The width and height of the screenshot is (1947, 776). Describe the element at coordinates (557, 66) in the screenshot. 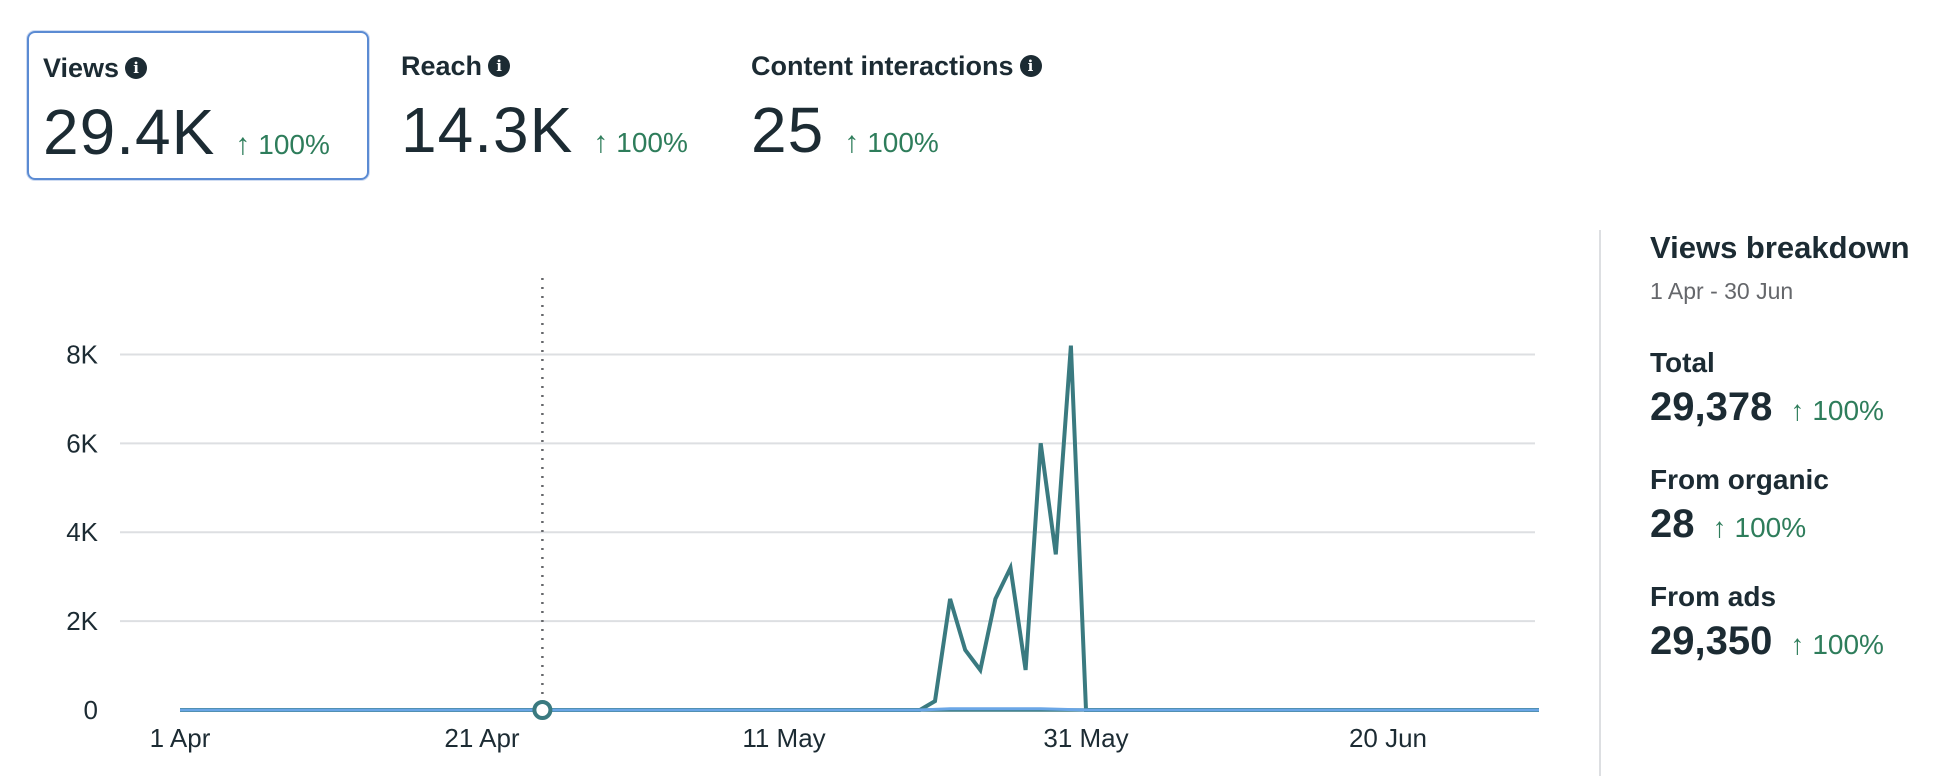

I see `metric-label: Reach i` at that location.